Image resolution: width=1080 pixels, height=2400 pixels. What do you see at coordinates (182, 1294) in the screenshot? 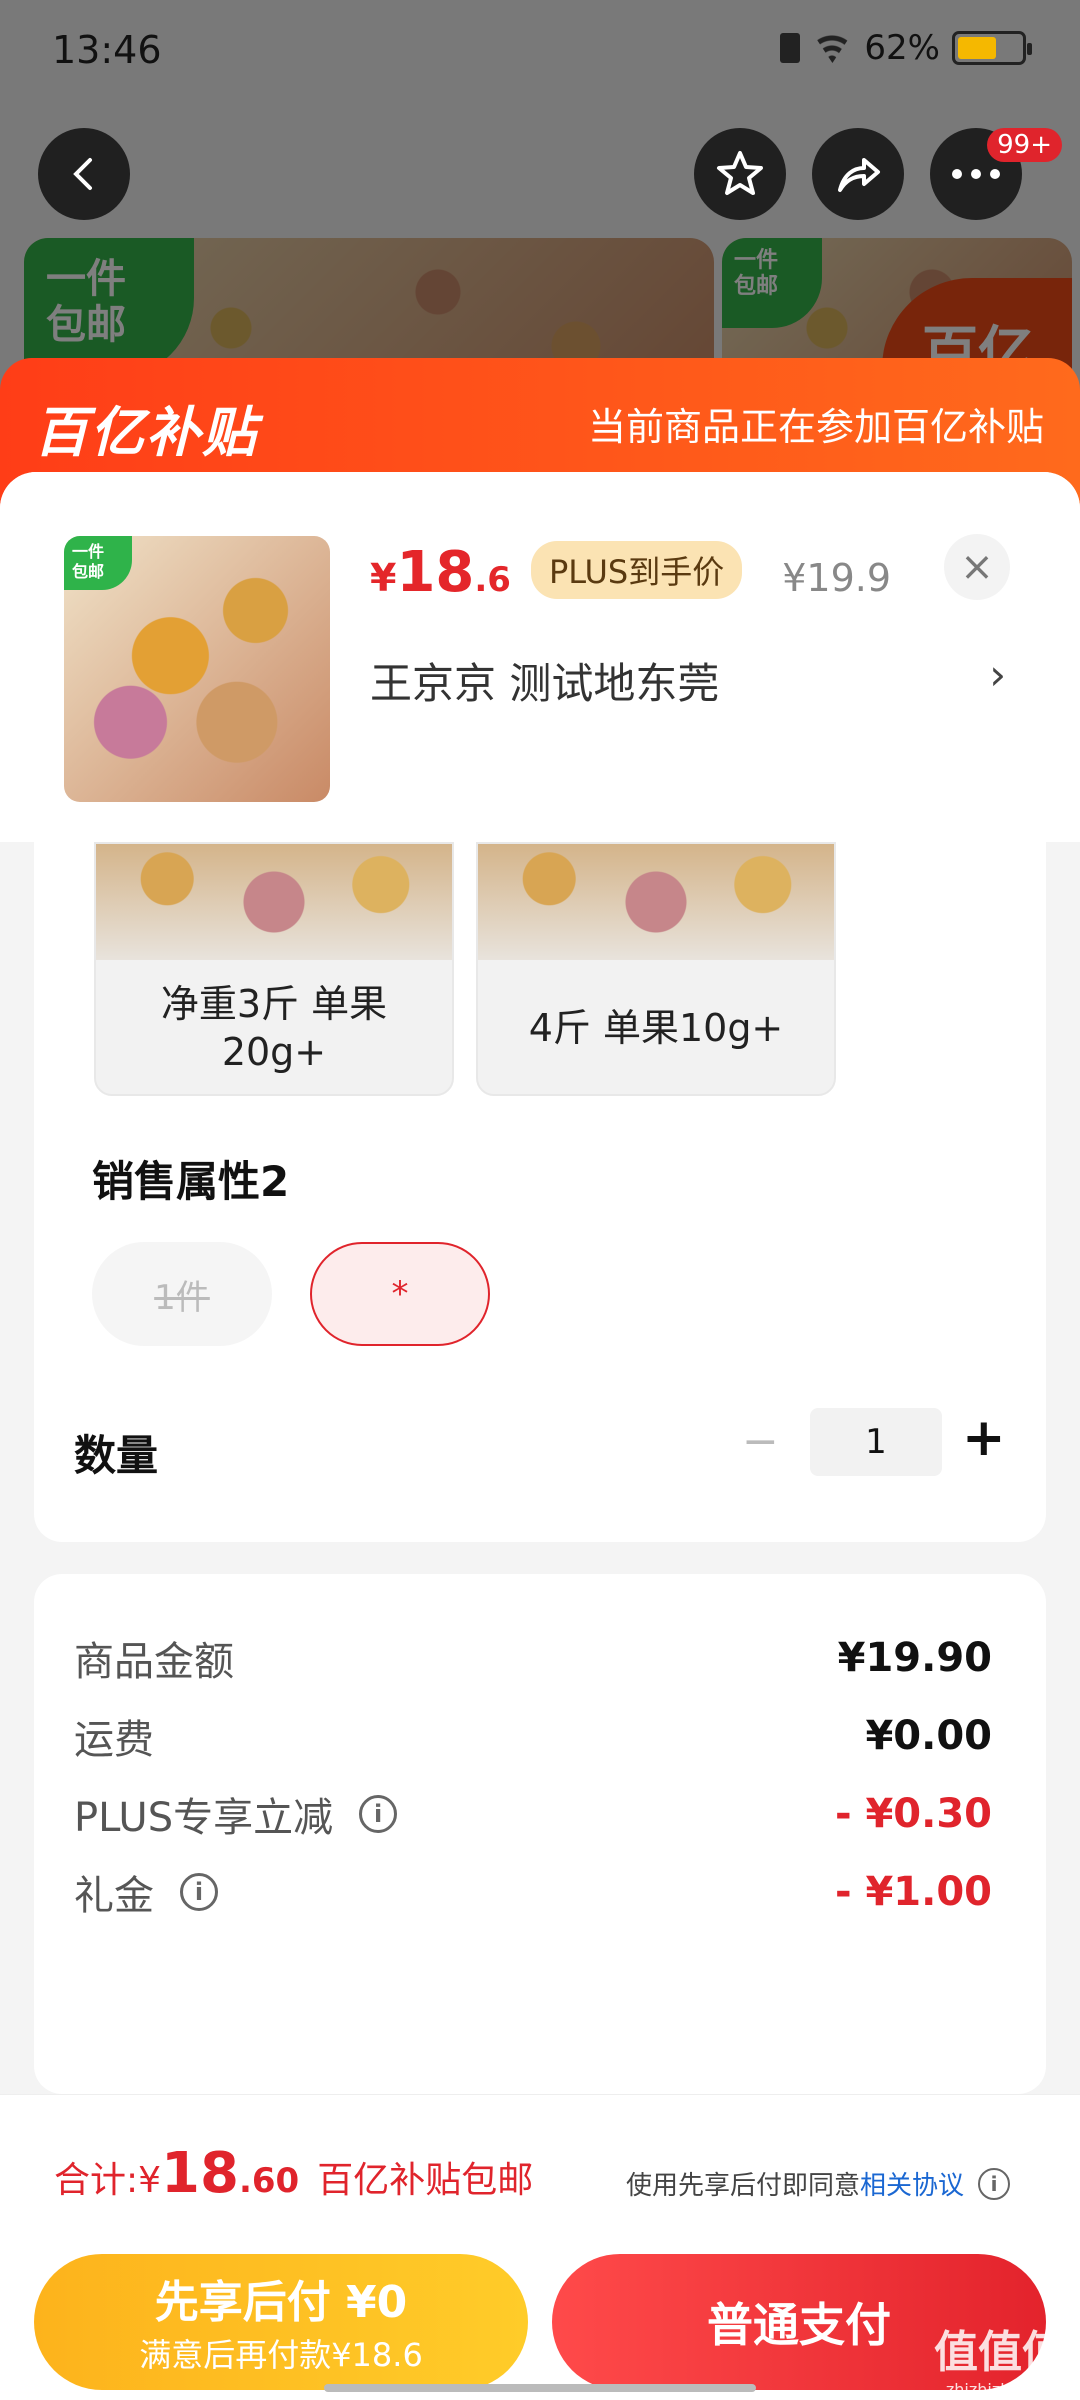
I see `attribute-pill-disabled: 1件` at bounding box center [182, 1294].